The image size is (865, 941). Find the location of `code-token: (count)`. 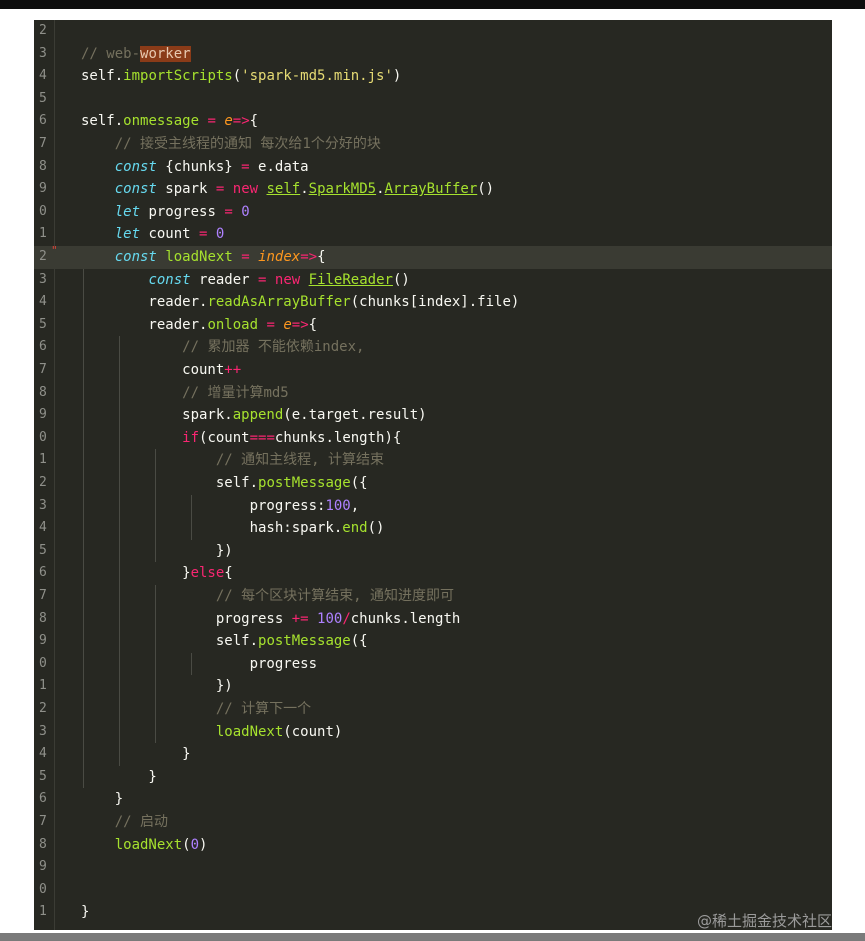

code-token: (count) is located at coordinates (313, 731).